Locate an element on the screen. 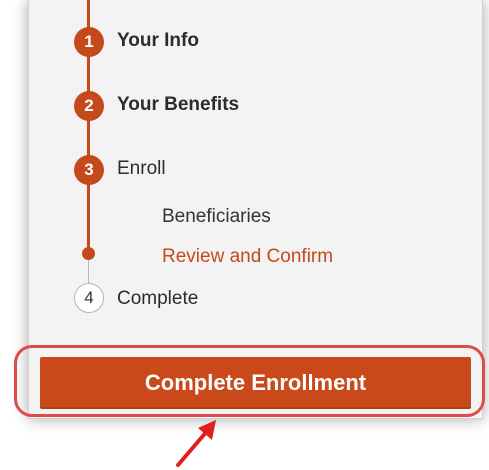  step-2-number: 2 is located at coordinates (89, 105).